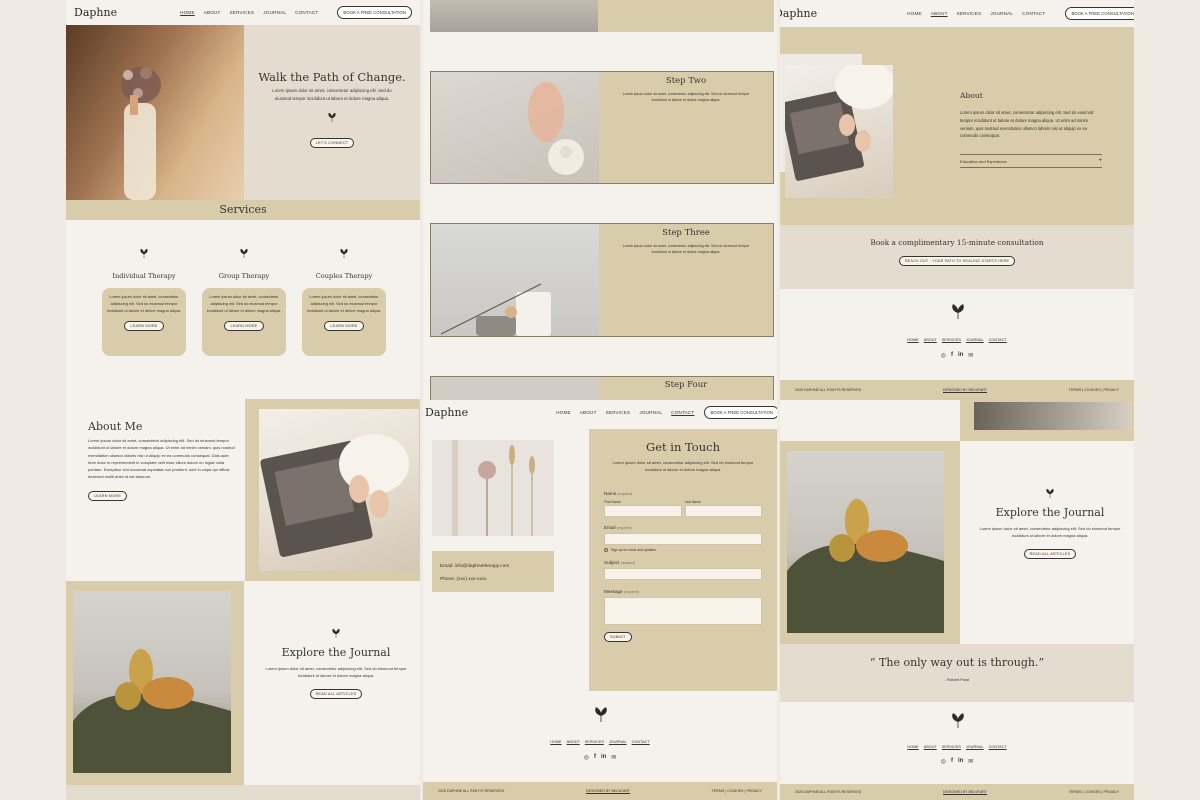 This screenshot has width=1200, height=800. I want to click on step-four-row: Step Four, so click(602, 388).